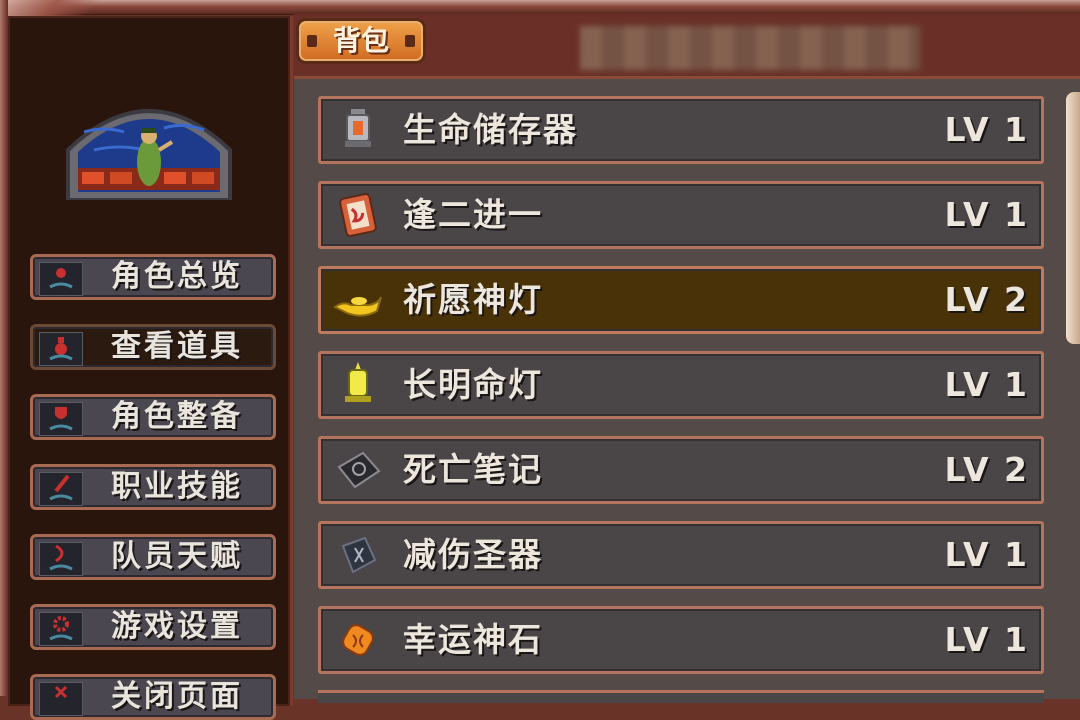 The width and height of the screenshot is (1080, 720). Describe the element at coordinates (61, 349) in the screenshot. I see `potion-icon` at that location.